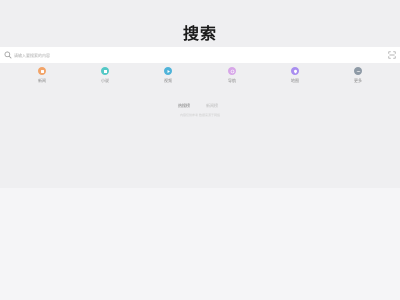  I want to click on category-news-badge, so click(42, 71).